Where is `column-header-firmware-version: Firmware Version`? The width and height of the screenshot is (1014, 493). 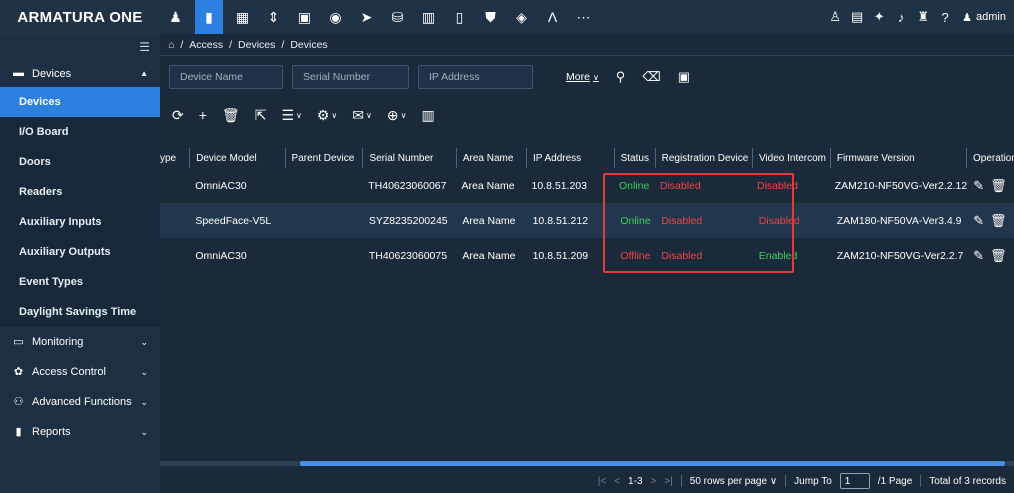 column-header-firmware-version: Firmware Version is located at coordinates (897, 158).